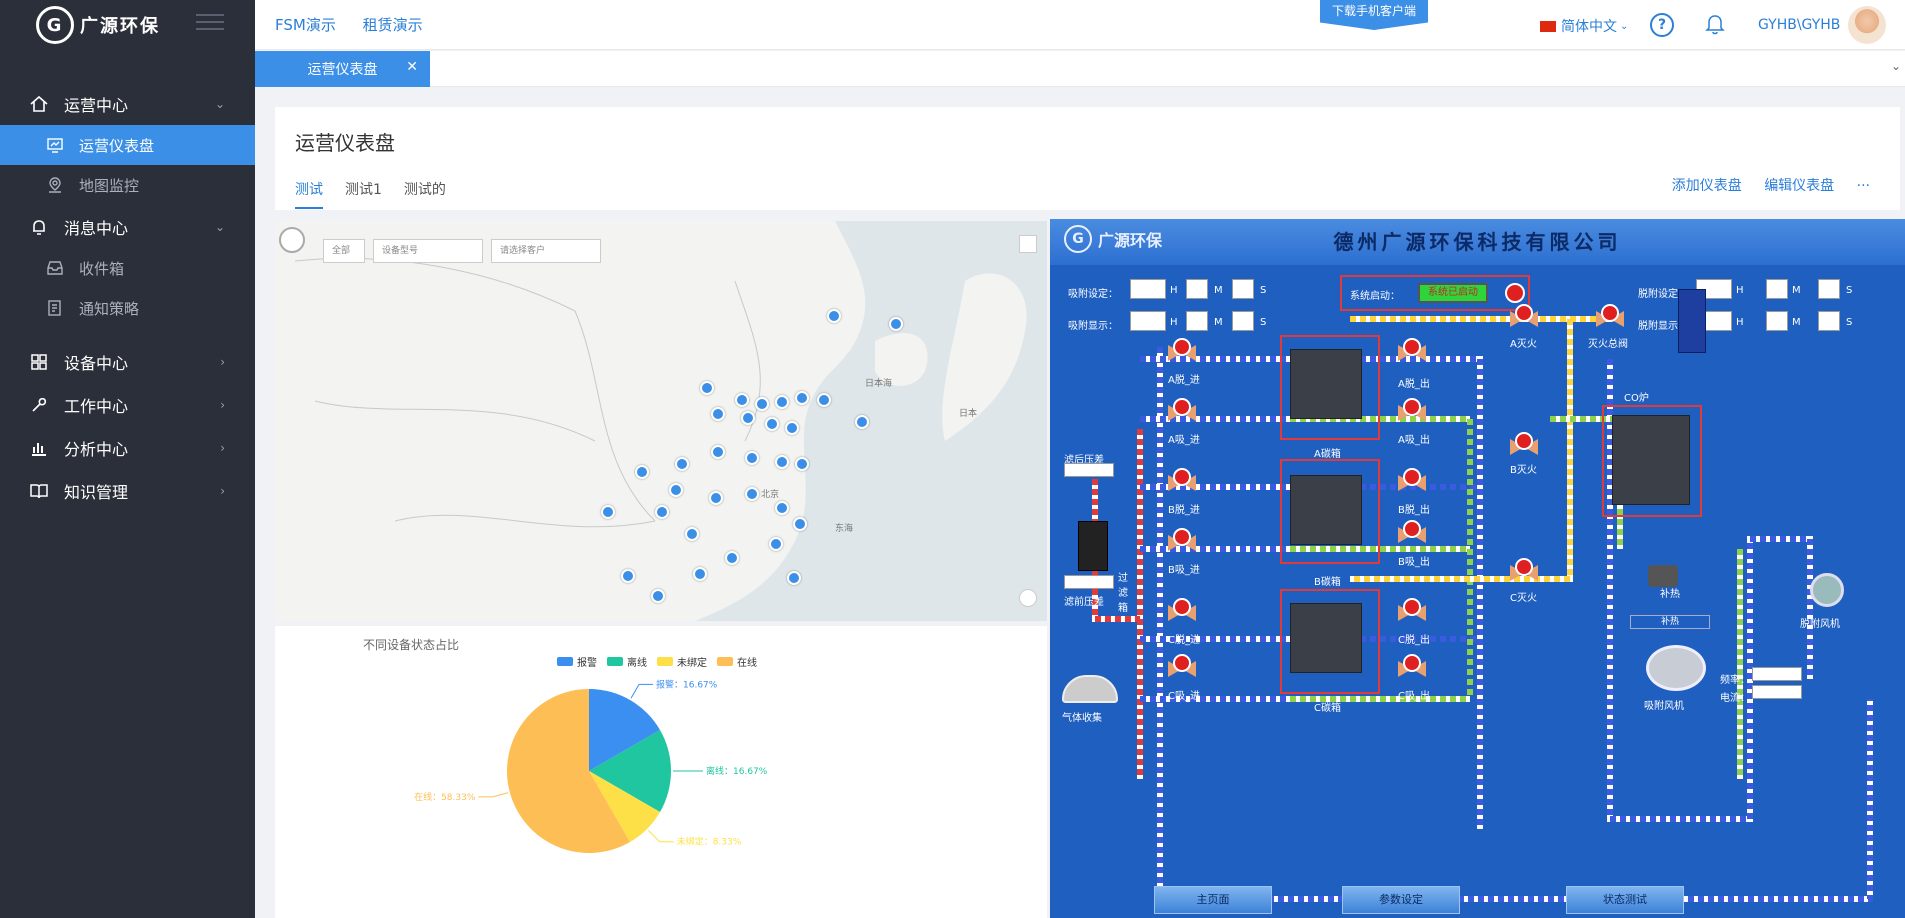 The width and height of the screenshot is (1905, 918). What do you see at coordinates (292, 240) in the screenshot?
I see `map-pan-control` at bounding box center [292, 240].